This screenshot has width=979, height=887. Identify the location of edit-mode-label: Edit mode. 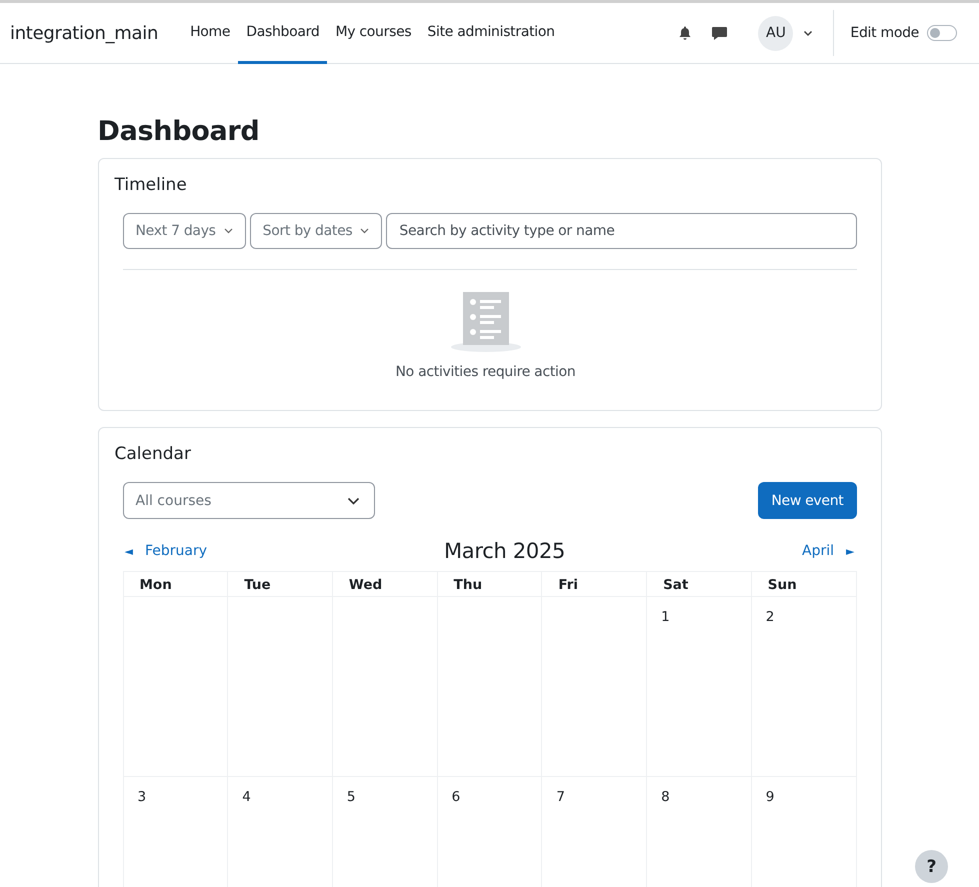
(884, 33).